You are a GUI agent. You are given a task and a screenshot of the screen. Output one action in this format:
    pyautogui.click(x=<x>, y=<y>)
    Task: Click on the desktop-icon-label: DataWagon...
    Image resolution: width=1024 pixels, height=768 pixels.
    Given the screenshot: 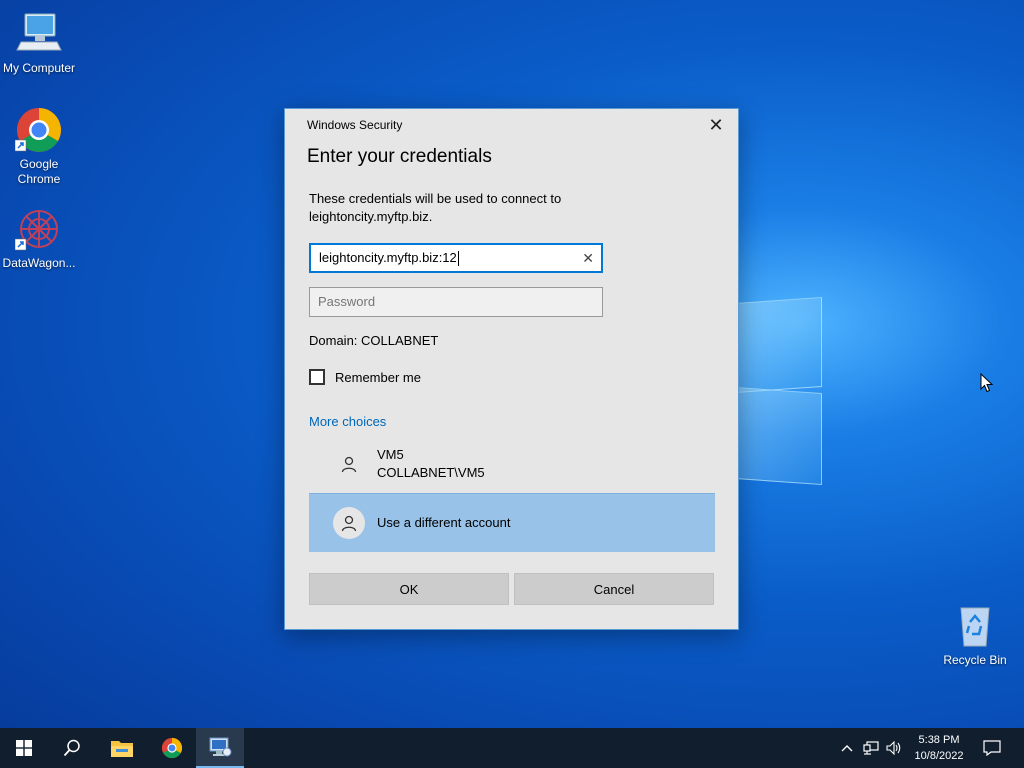 What is the action you would take?
    pyautogui.click(x=39, y=263)
    